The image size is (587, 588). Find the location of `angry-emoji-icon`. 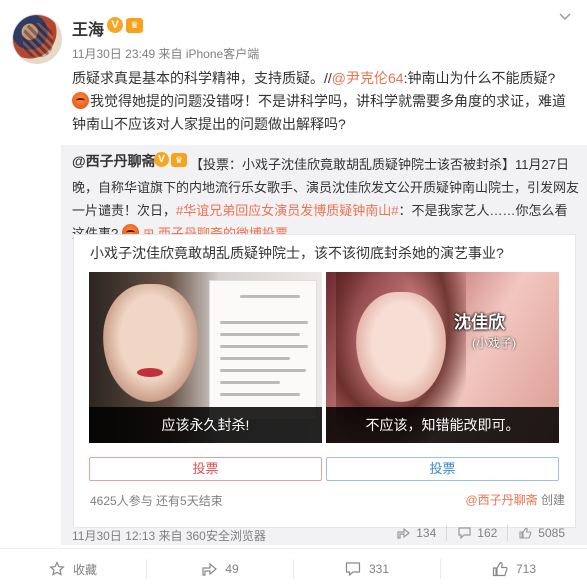

angry-emoji-icon is located at coordinates (80, 100).